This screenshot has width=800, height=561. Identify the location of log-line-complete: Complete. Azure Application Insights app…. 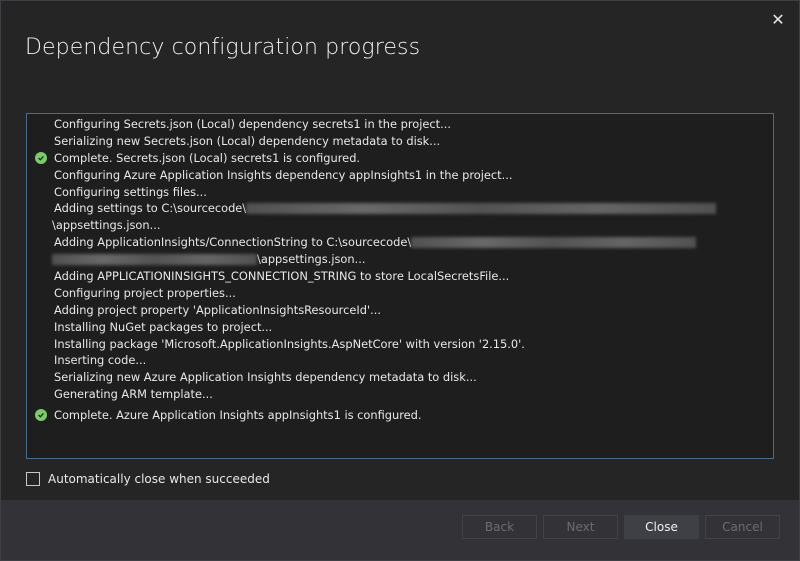
(400, 415).